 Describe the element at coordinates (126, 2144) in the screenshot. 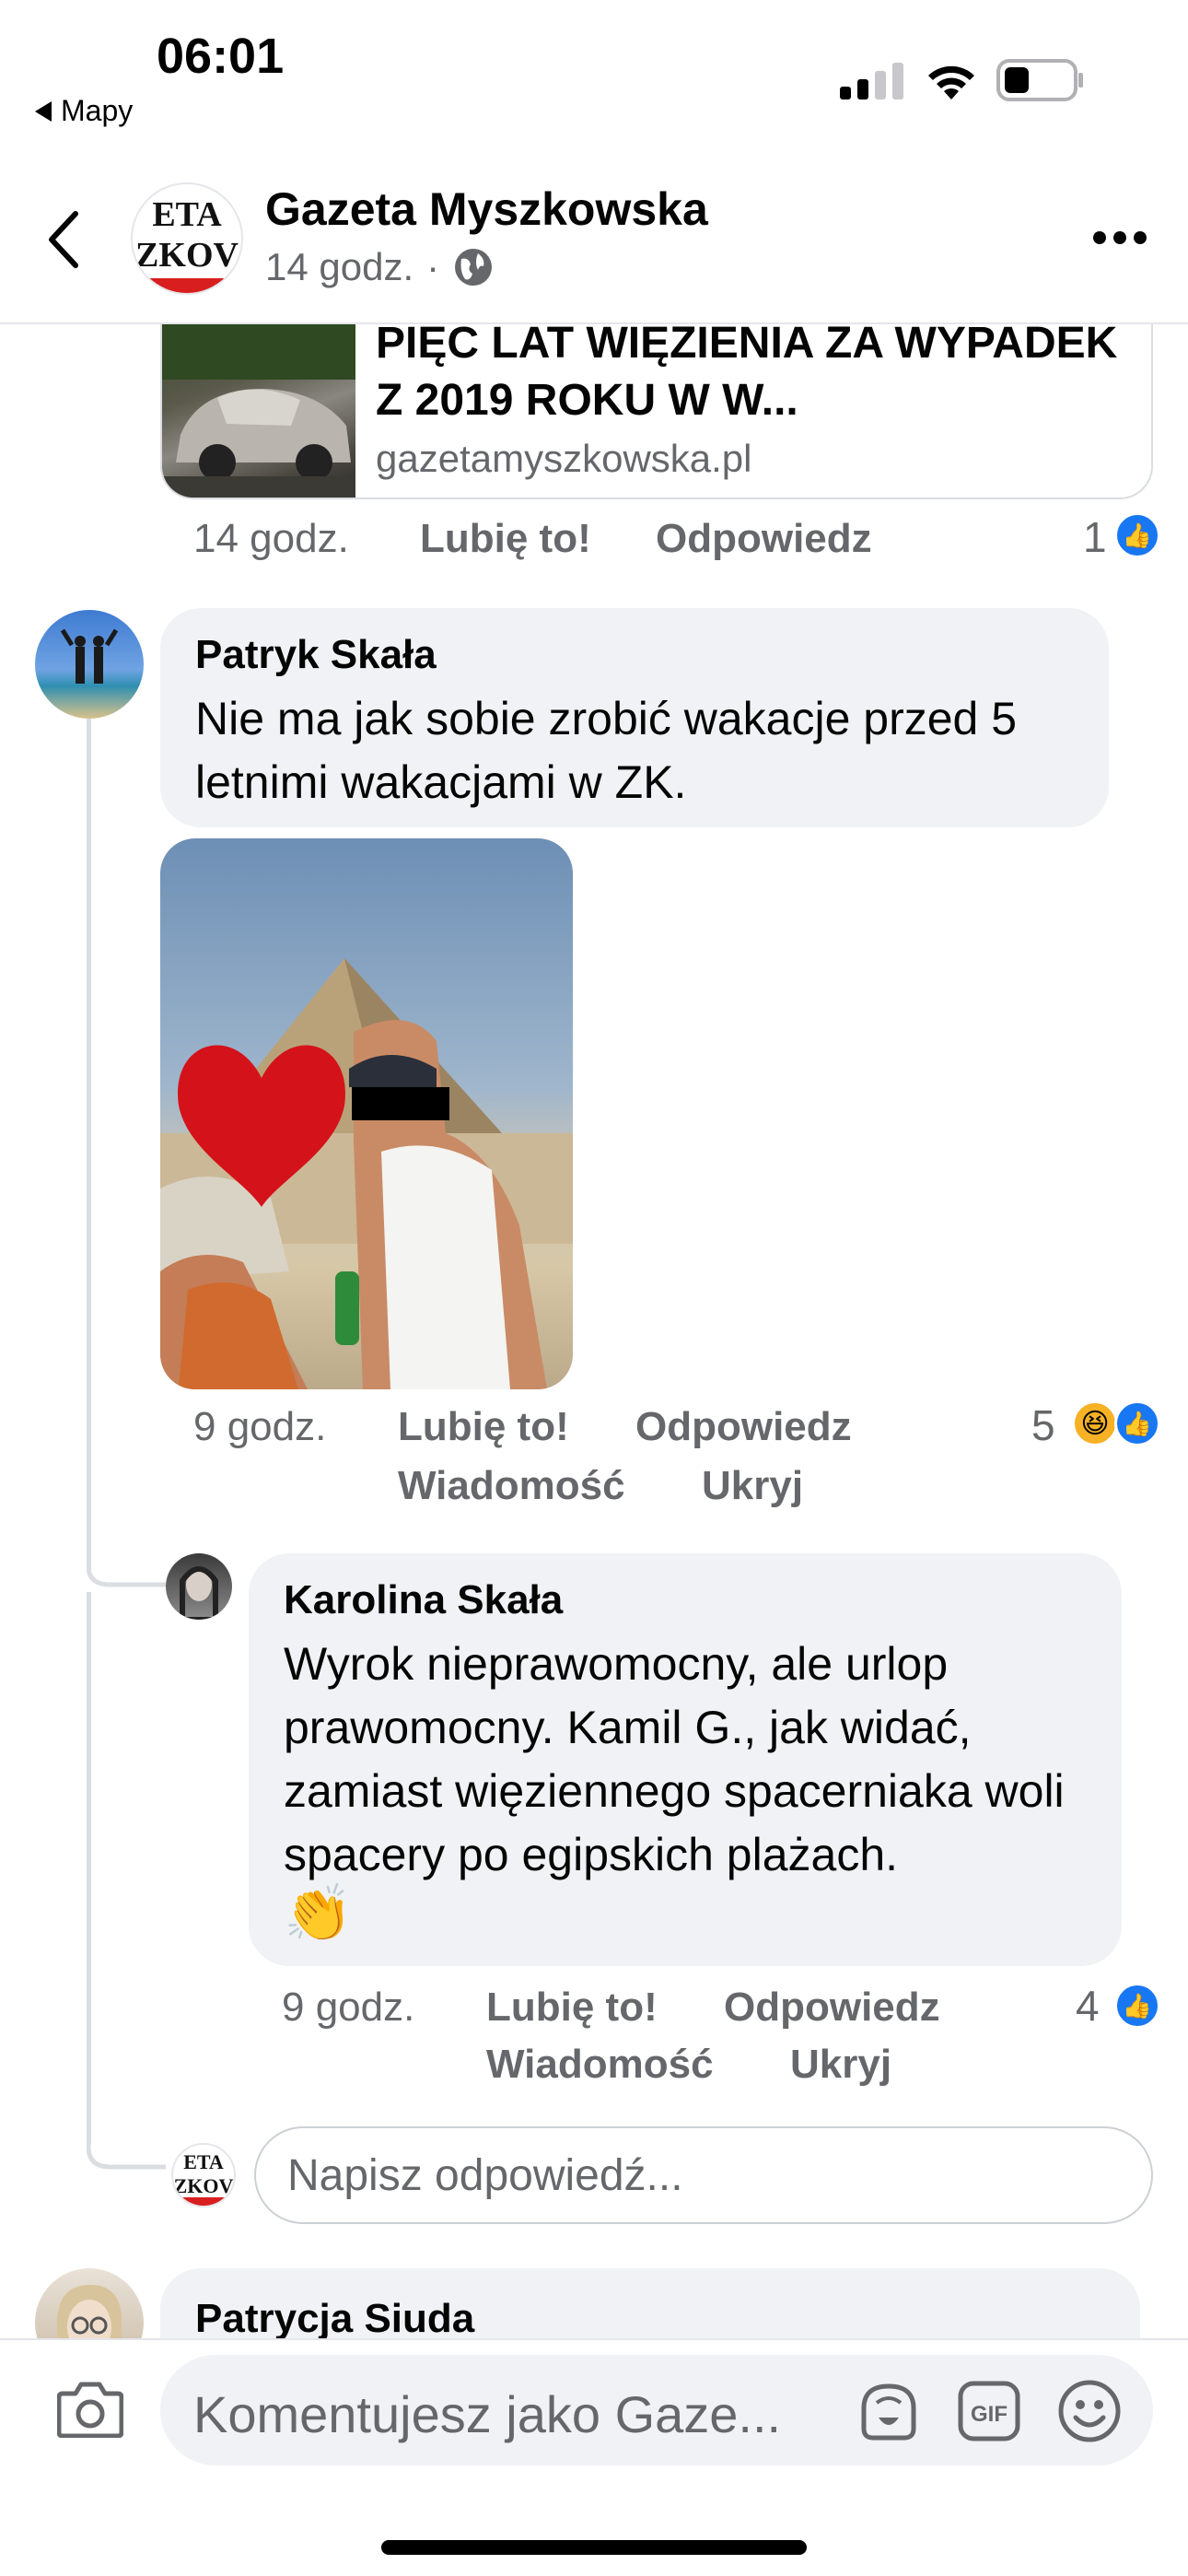

I see `thread-connector-reply` at that location.